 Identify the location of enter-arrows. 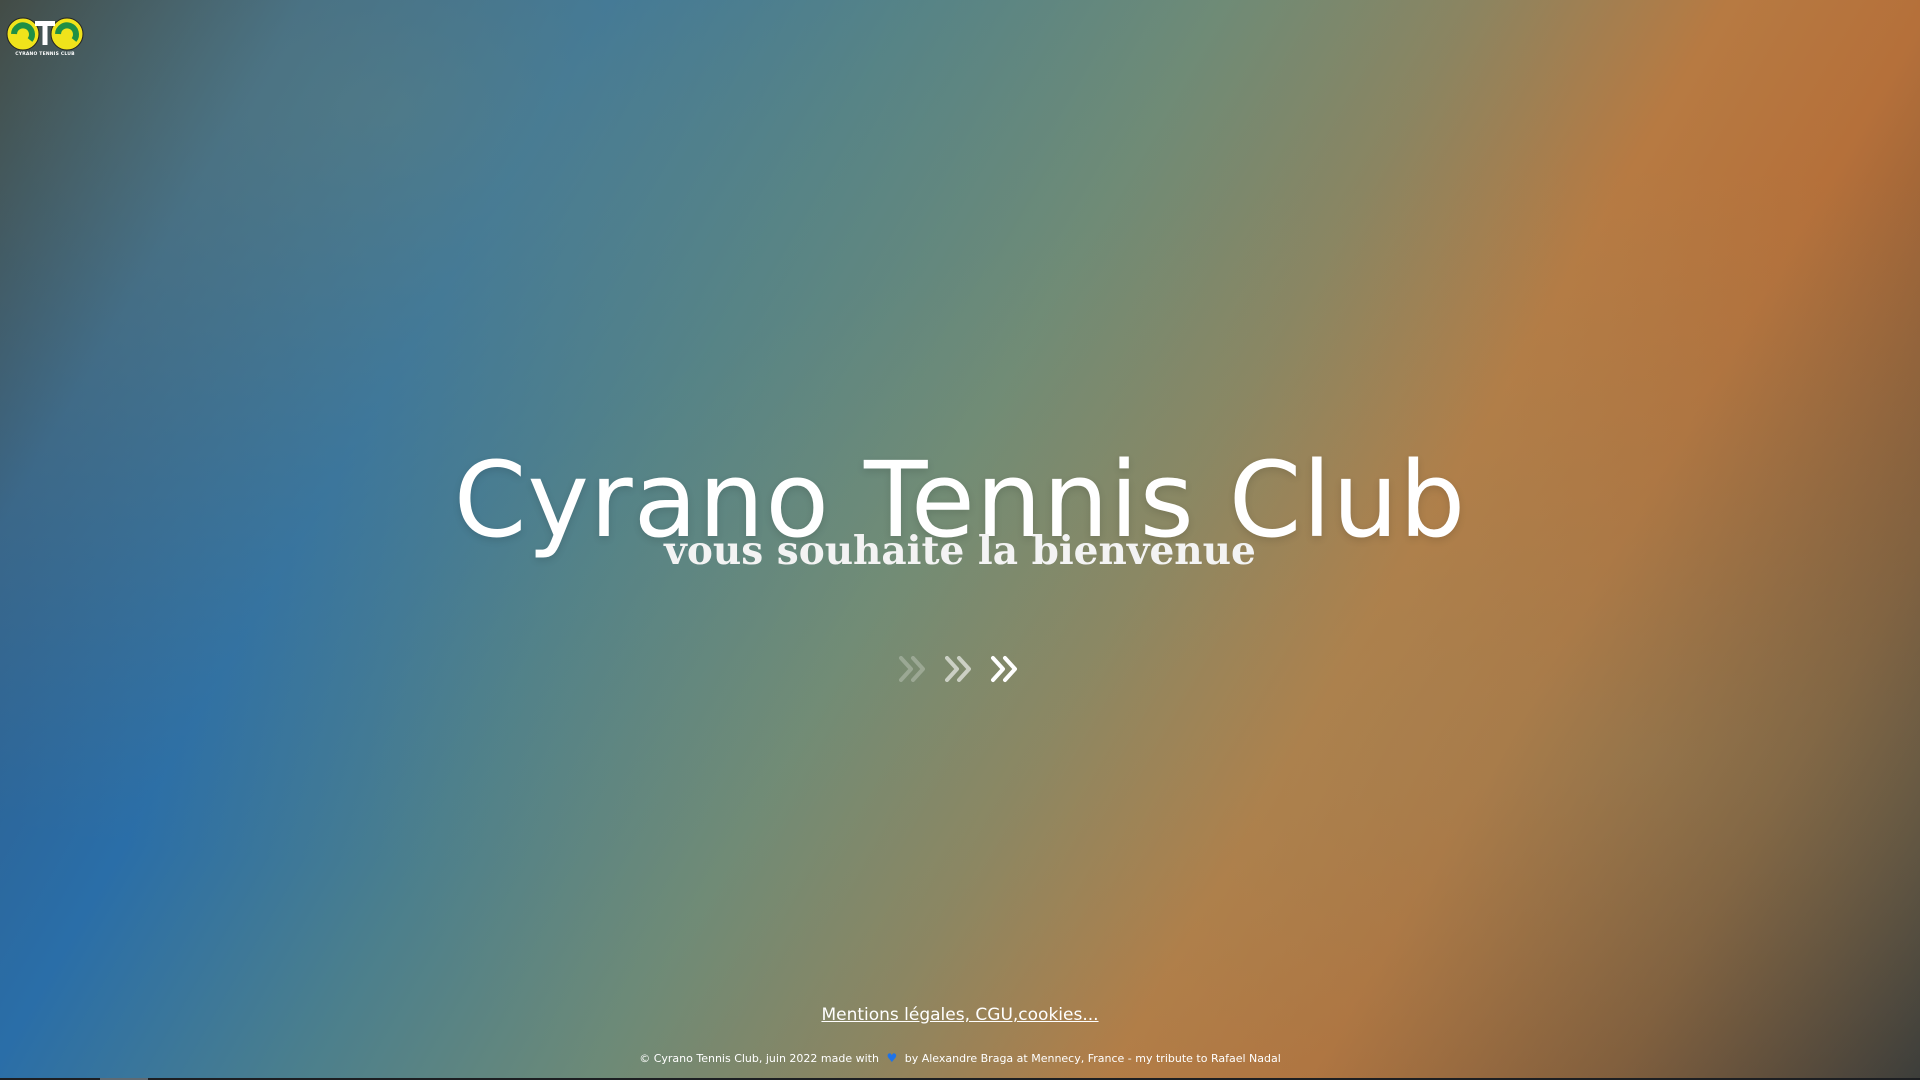
(961, 669).